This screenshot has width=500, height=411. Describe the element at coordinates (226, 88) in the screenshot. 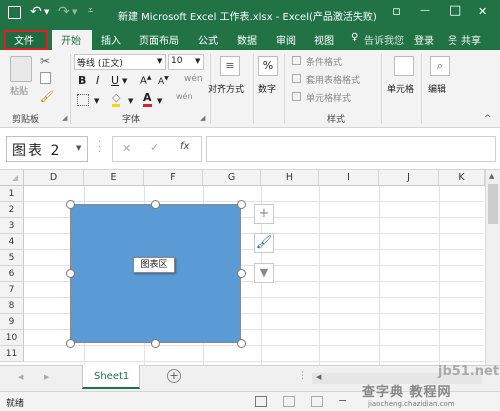

I see `alignment-button: 对齐方式` at that location.